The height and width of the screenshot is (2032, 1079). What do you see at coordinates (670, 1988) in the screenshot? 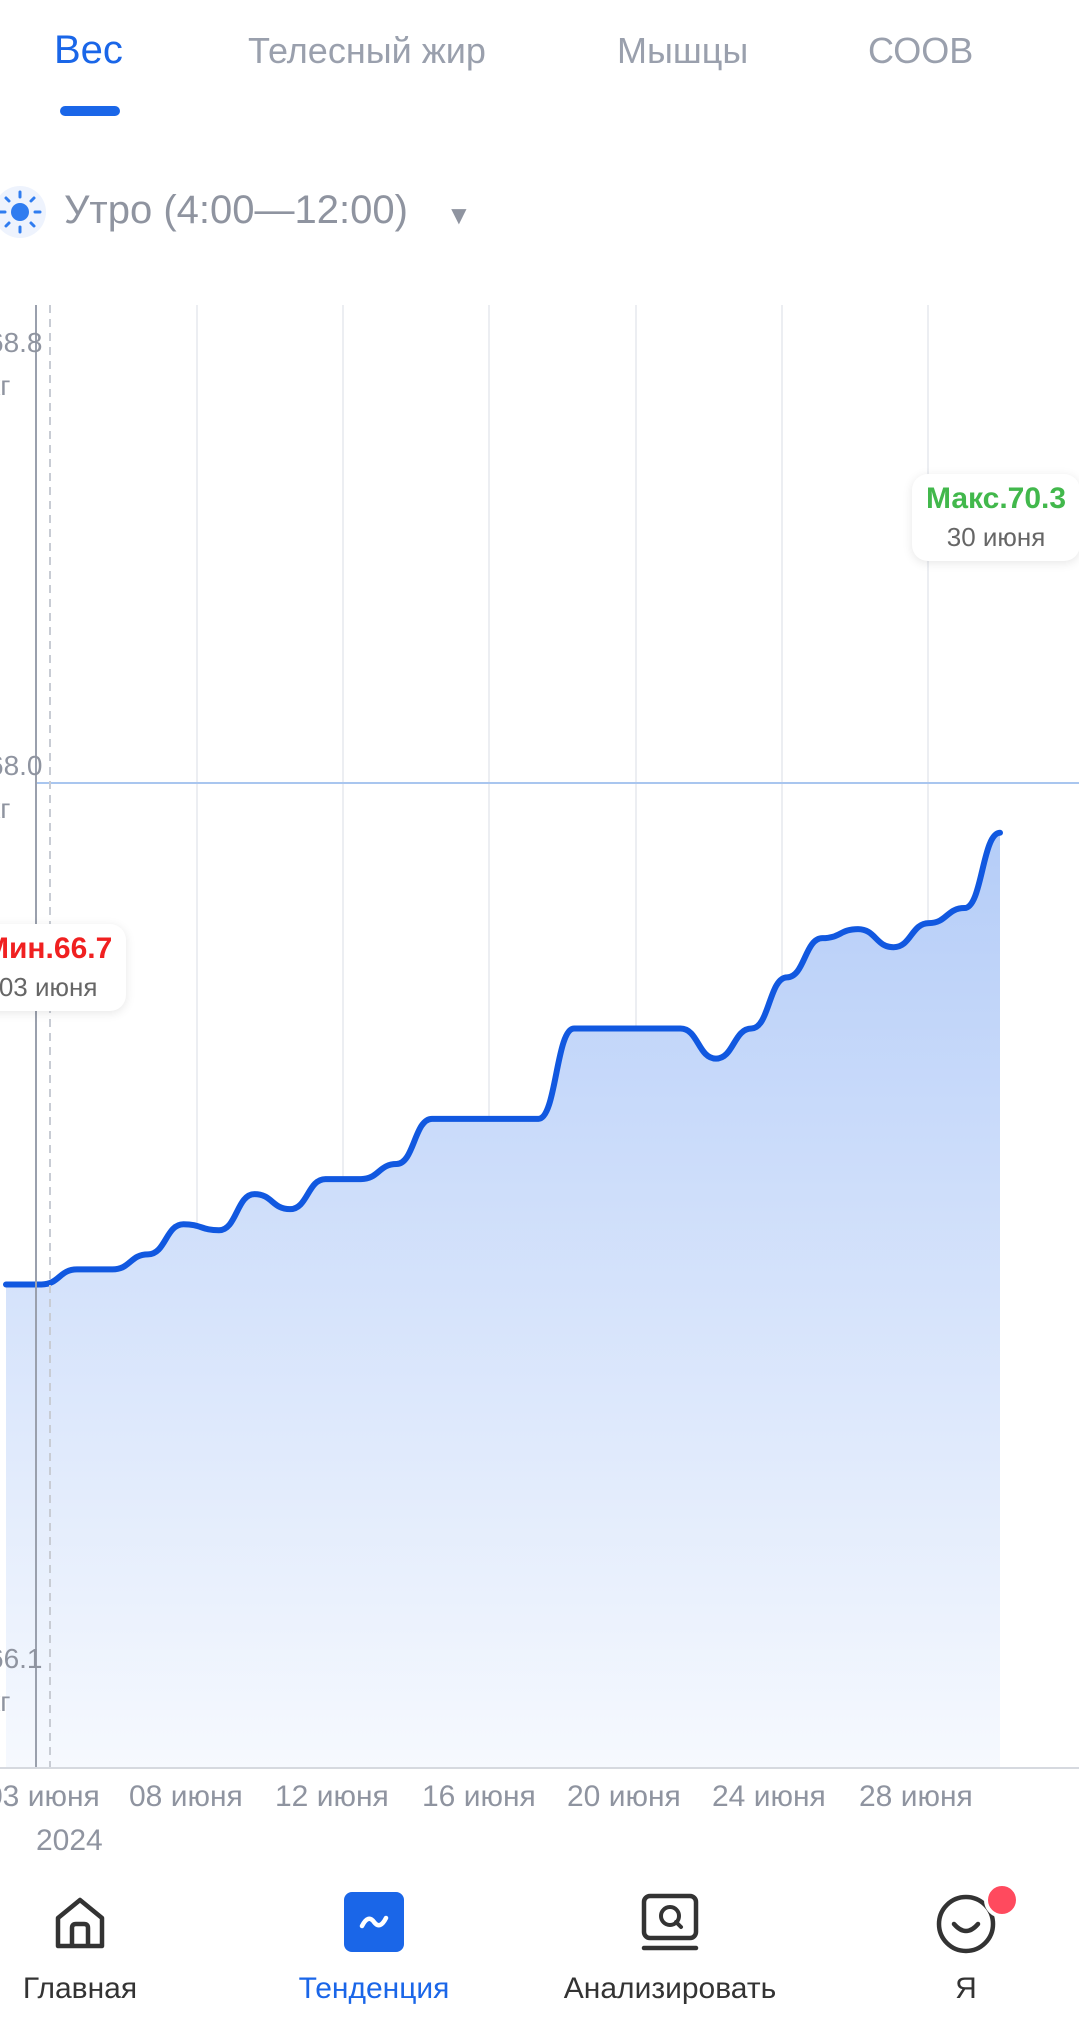
I see `nav-label-analyze: Анализировать` at bounding box center [670, 1988].